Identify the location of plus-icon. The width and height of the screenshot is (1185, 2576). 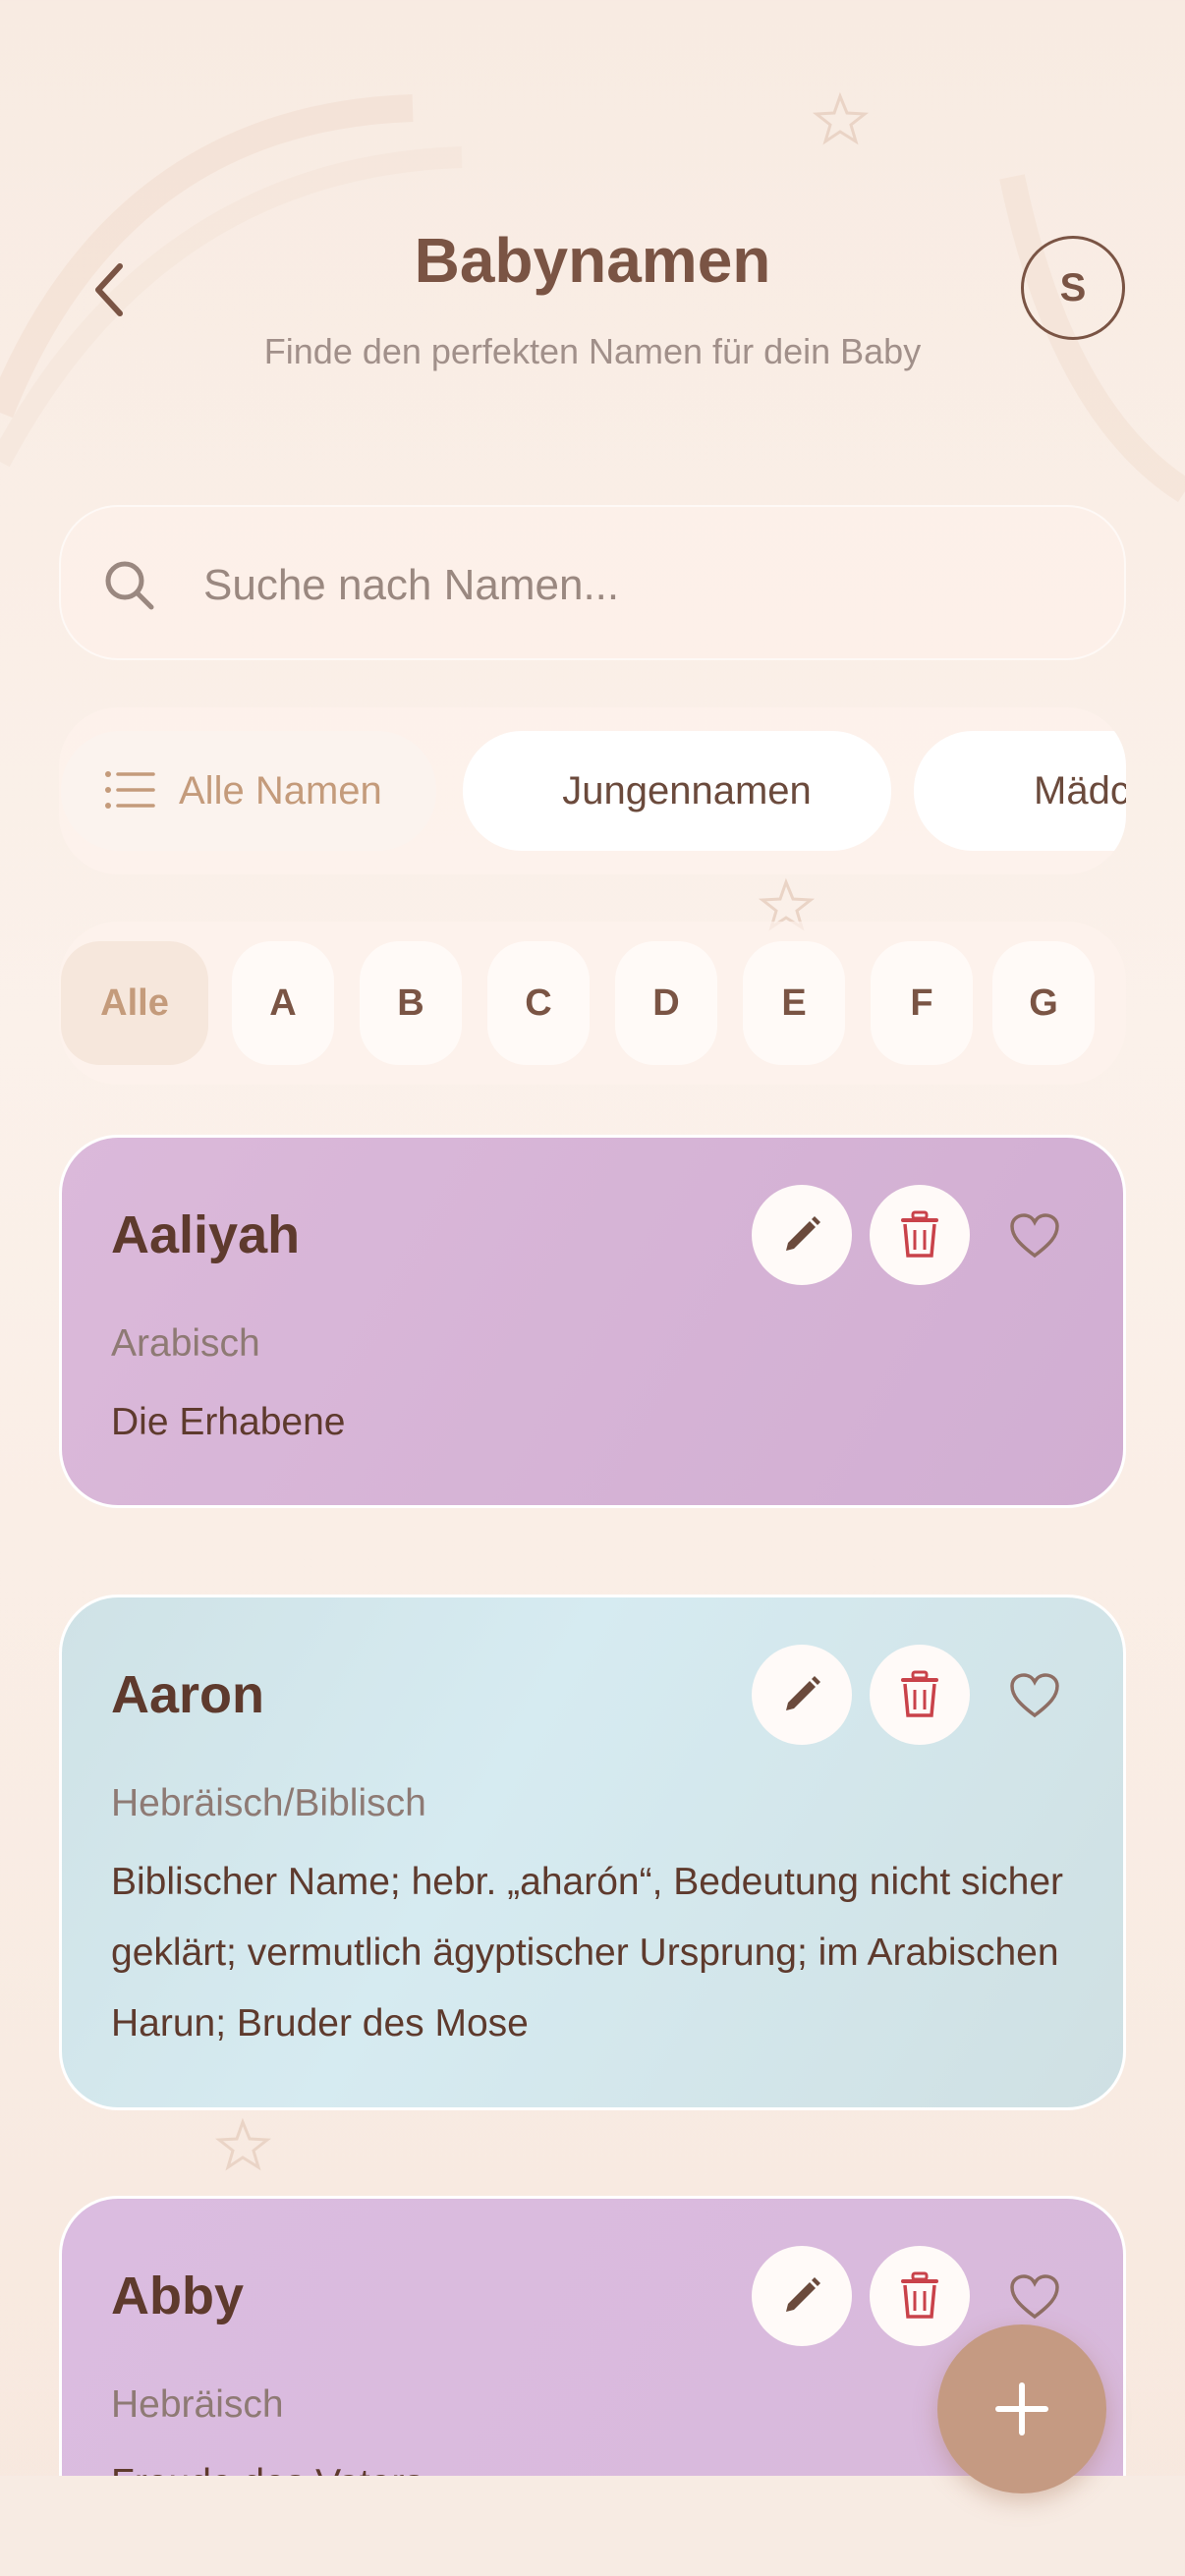
(1022, 2409).